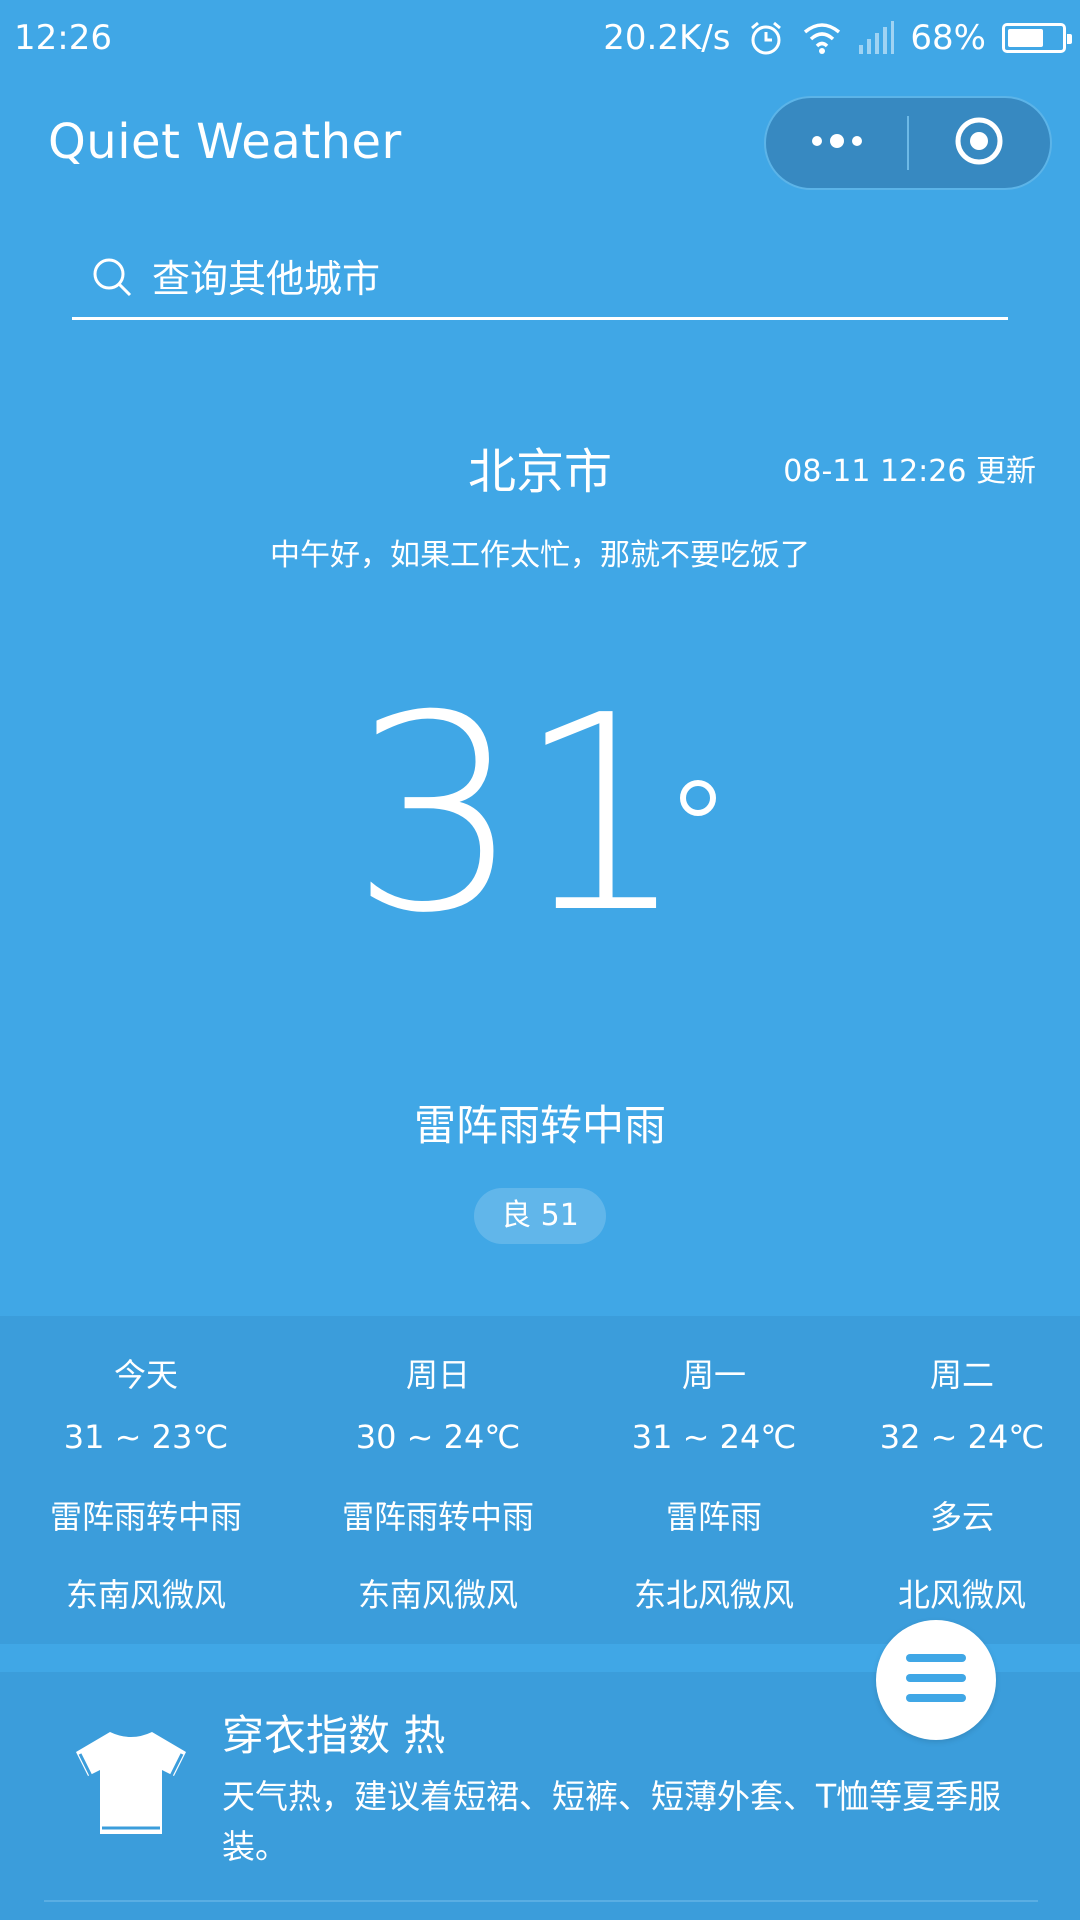 This screenshot has height=1920, width=1080. Describe the element at coordinates (63, 38) in the screenshot. I see `status-time: 12:26` at that location.